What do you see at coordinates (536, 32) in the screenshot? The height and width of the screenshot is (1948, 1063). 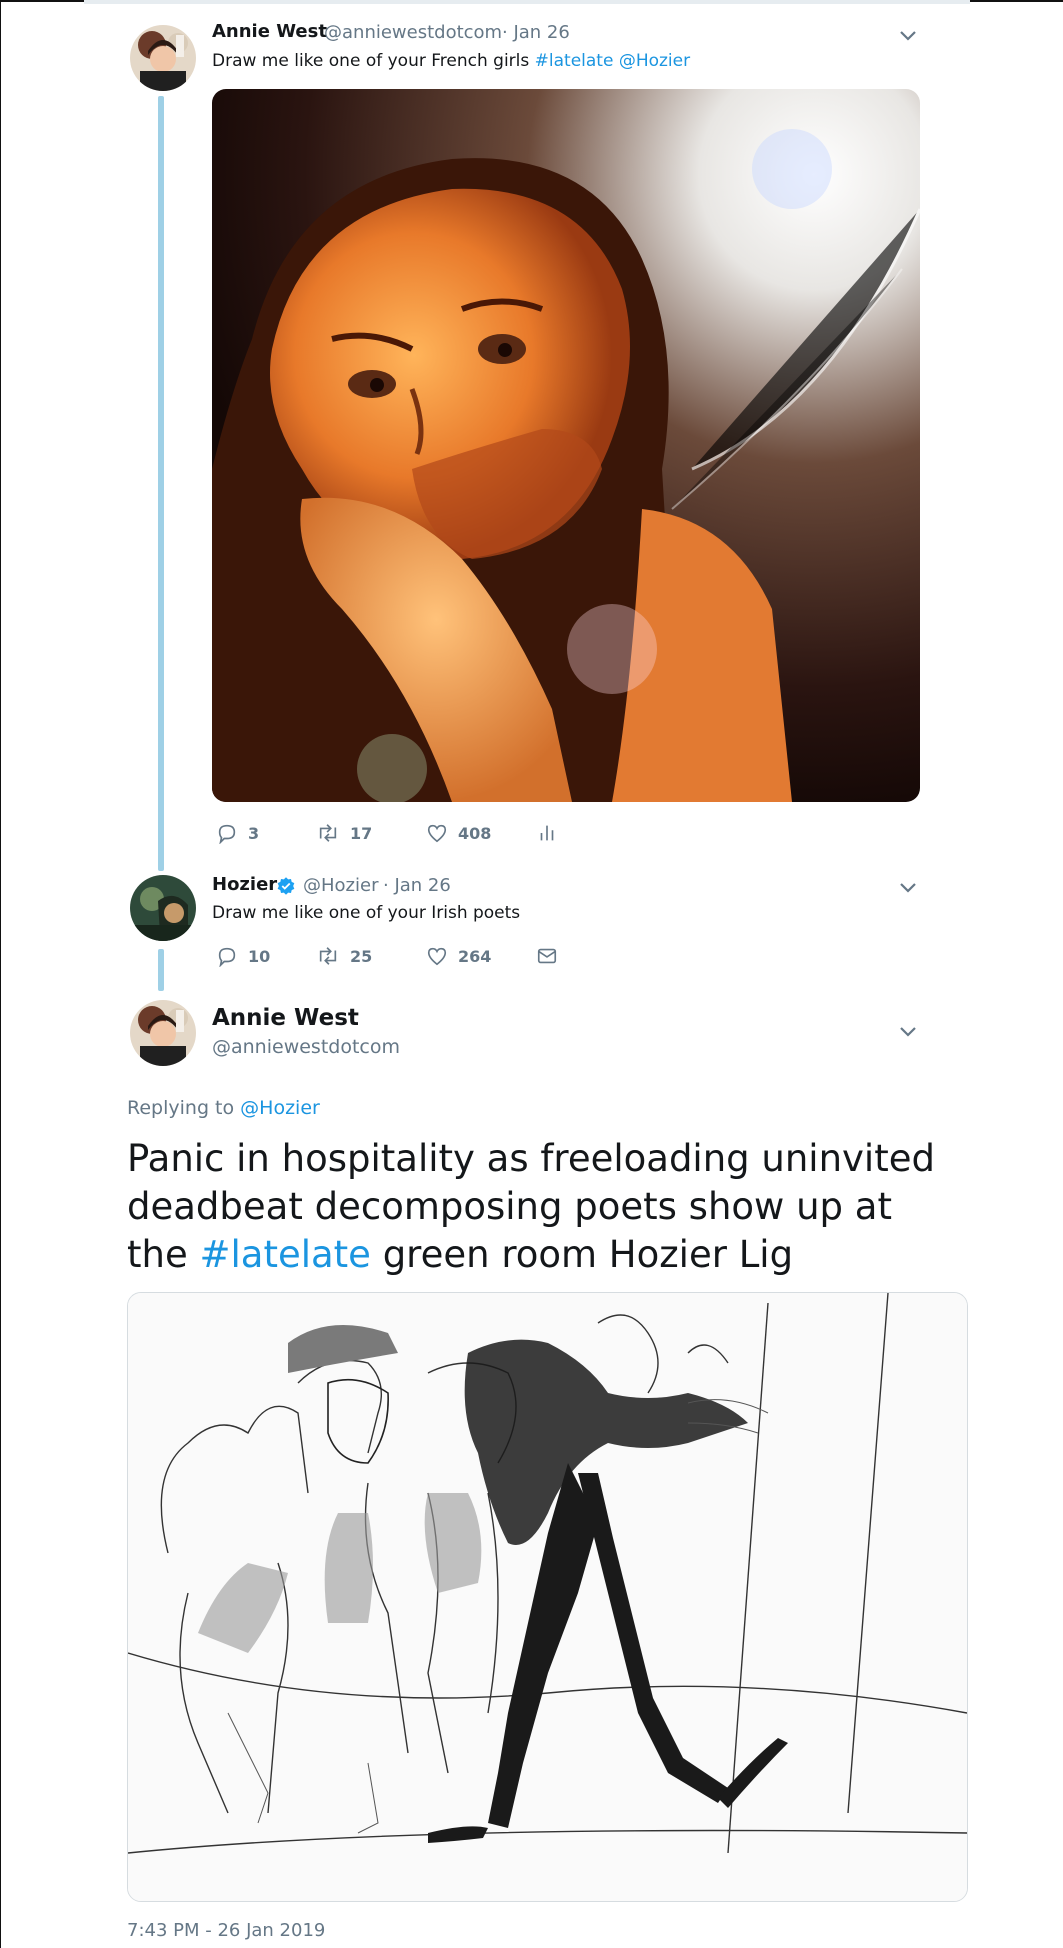 I see `tweet1-date: · Jan 26` at bounding box center [536, 32].